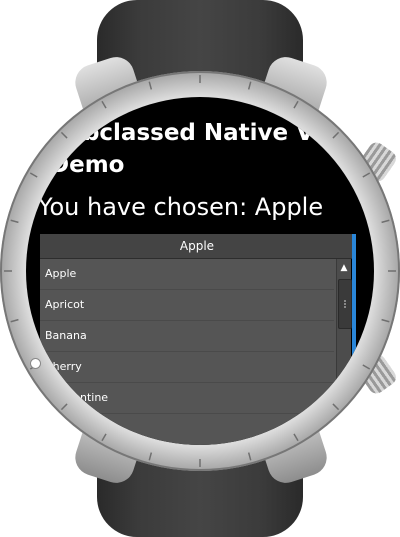 Image resolution: width=400 pixels, height=537 pixels. I want to click on page-indicator-dot, so click(35, 363).